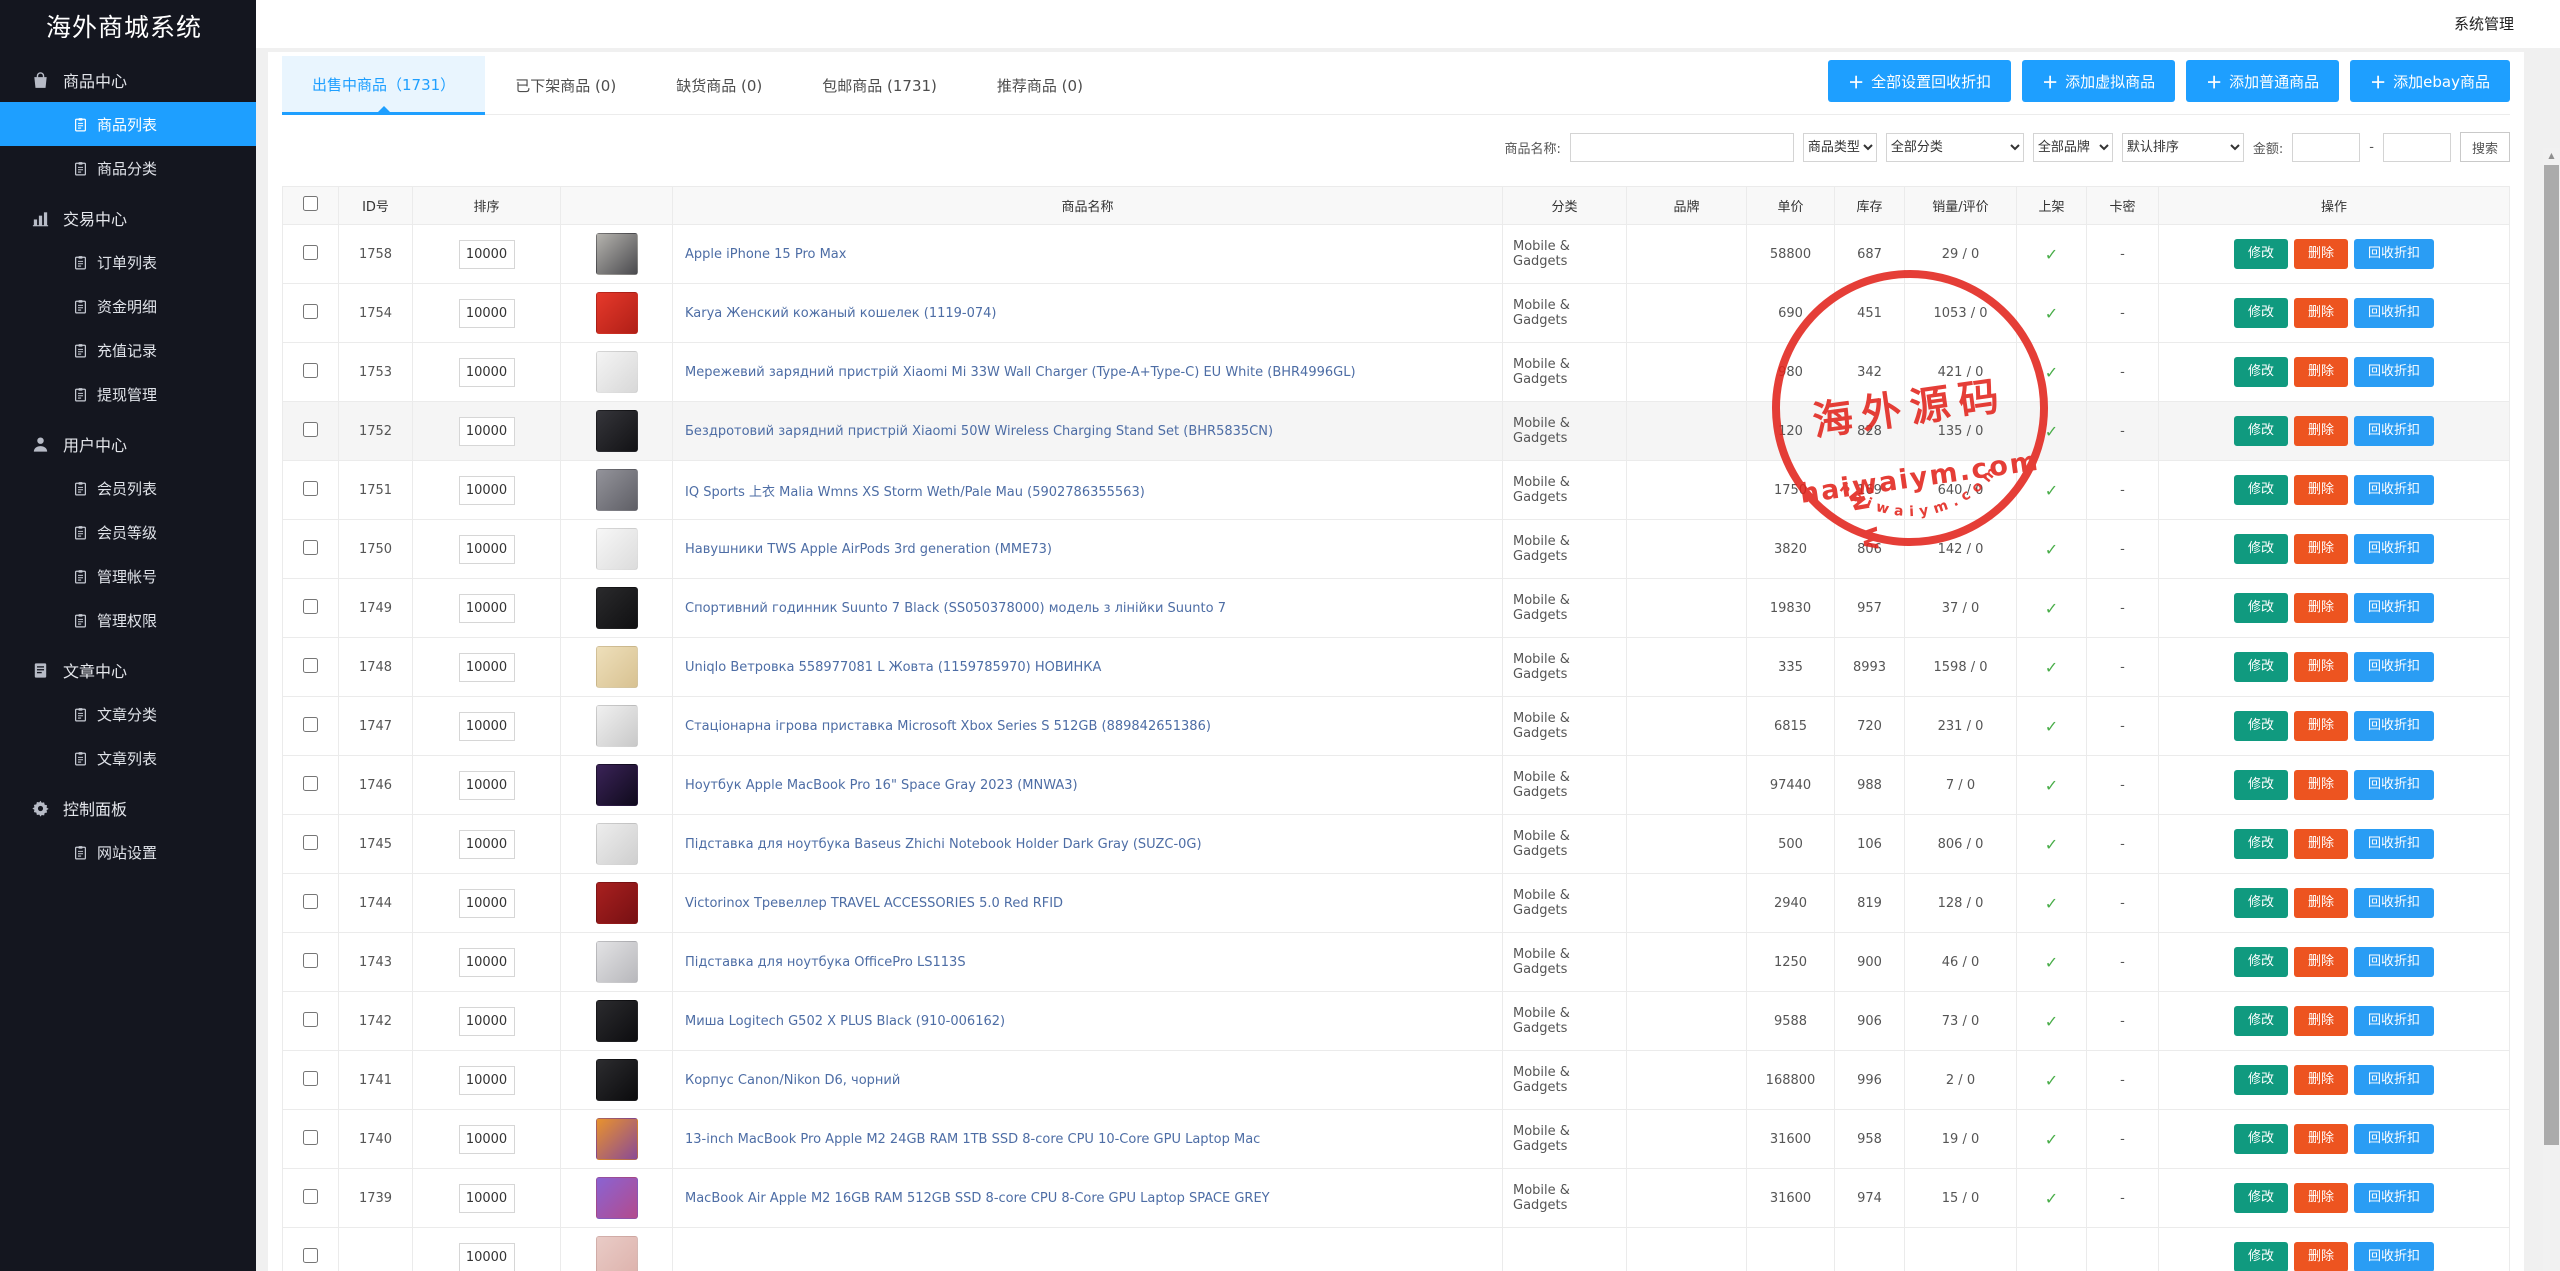 The image size is (2560, 1271). I want to click on product-type-select: 商品类型, so click(1839, 147).